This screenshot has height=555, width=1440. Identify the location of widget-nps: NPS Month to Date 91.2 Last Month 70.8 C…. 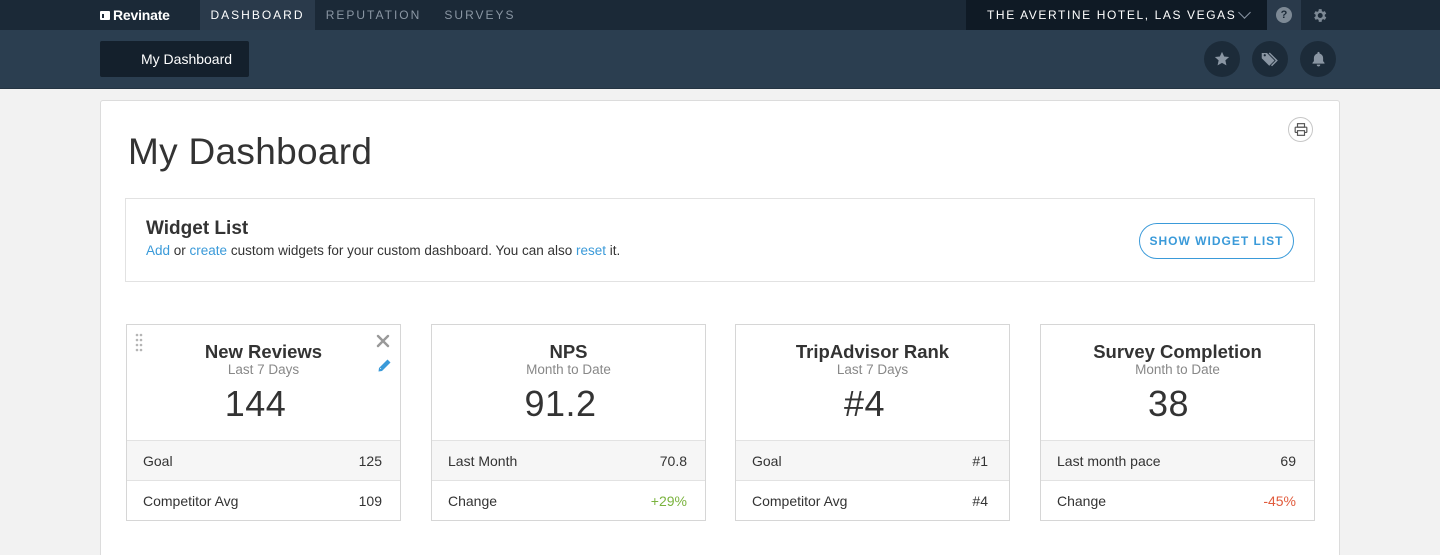
(568, 422).